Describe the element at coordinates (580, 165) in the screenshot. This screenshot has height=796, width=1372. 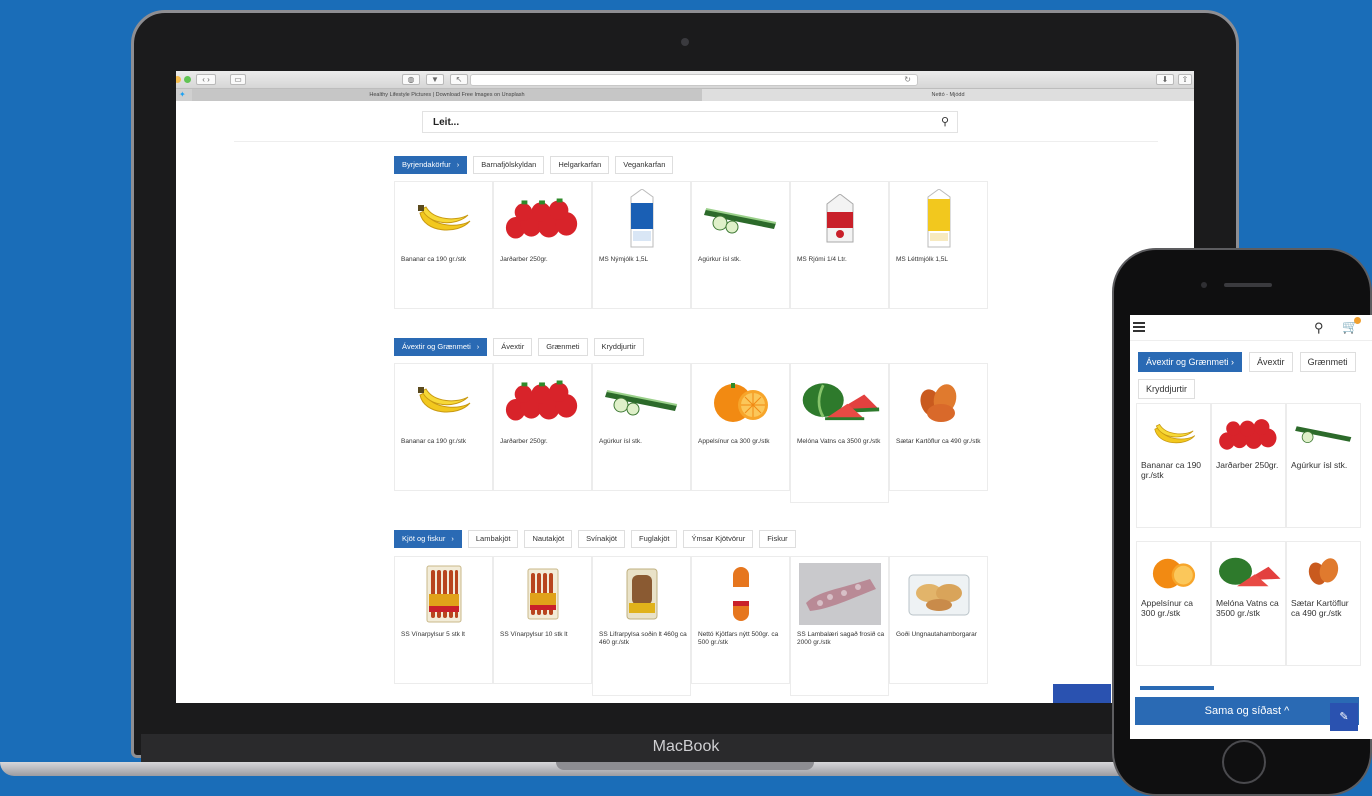
I see `tab-helgarkarfan: Helgarkarfan` at that location.